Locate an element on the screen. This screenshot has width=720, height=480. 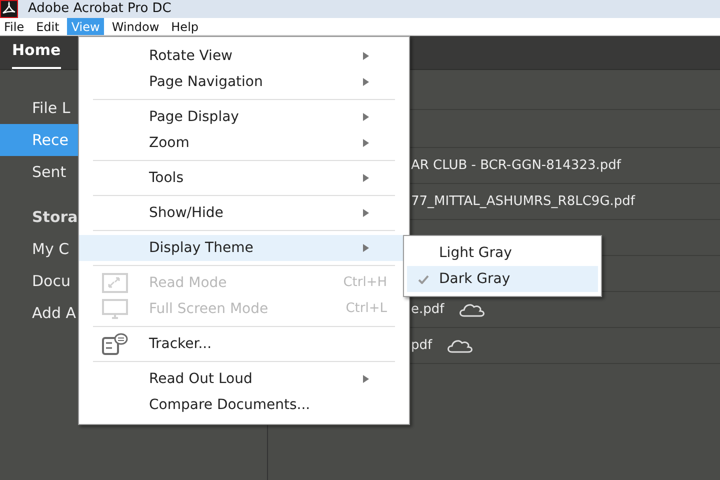
shortcut-label: Ctrl+H is located at coordinates (365, 283).